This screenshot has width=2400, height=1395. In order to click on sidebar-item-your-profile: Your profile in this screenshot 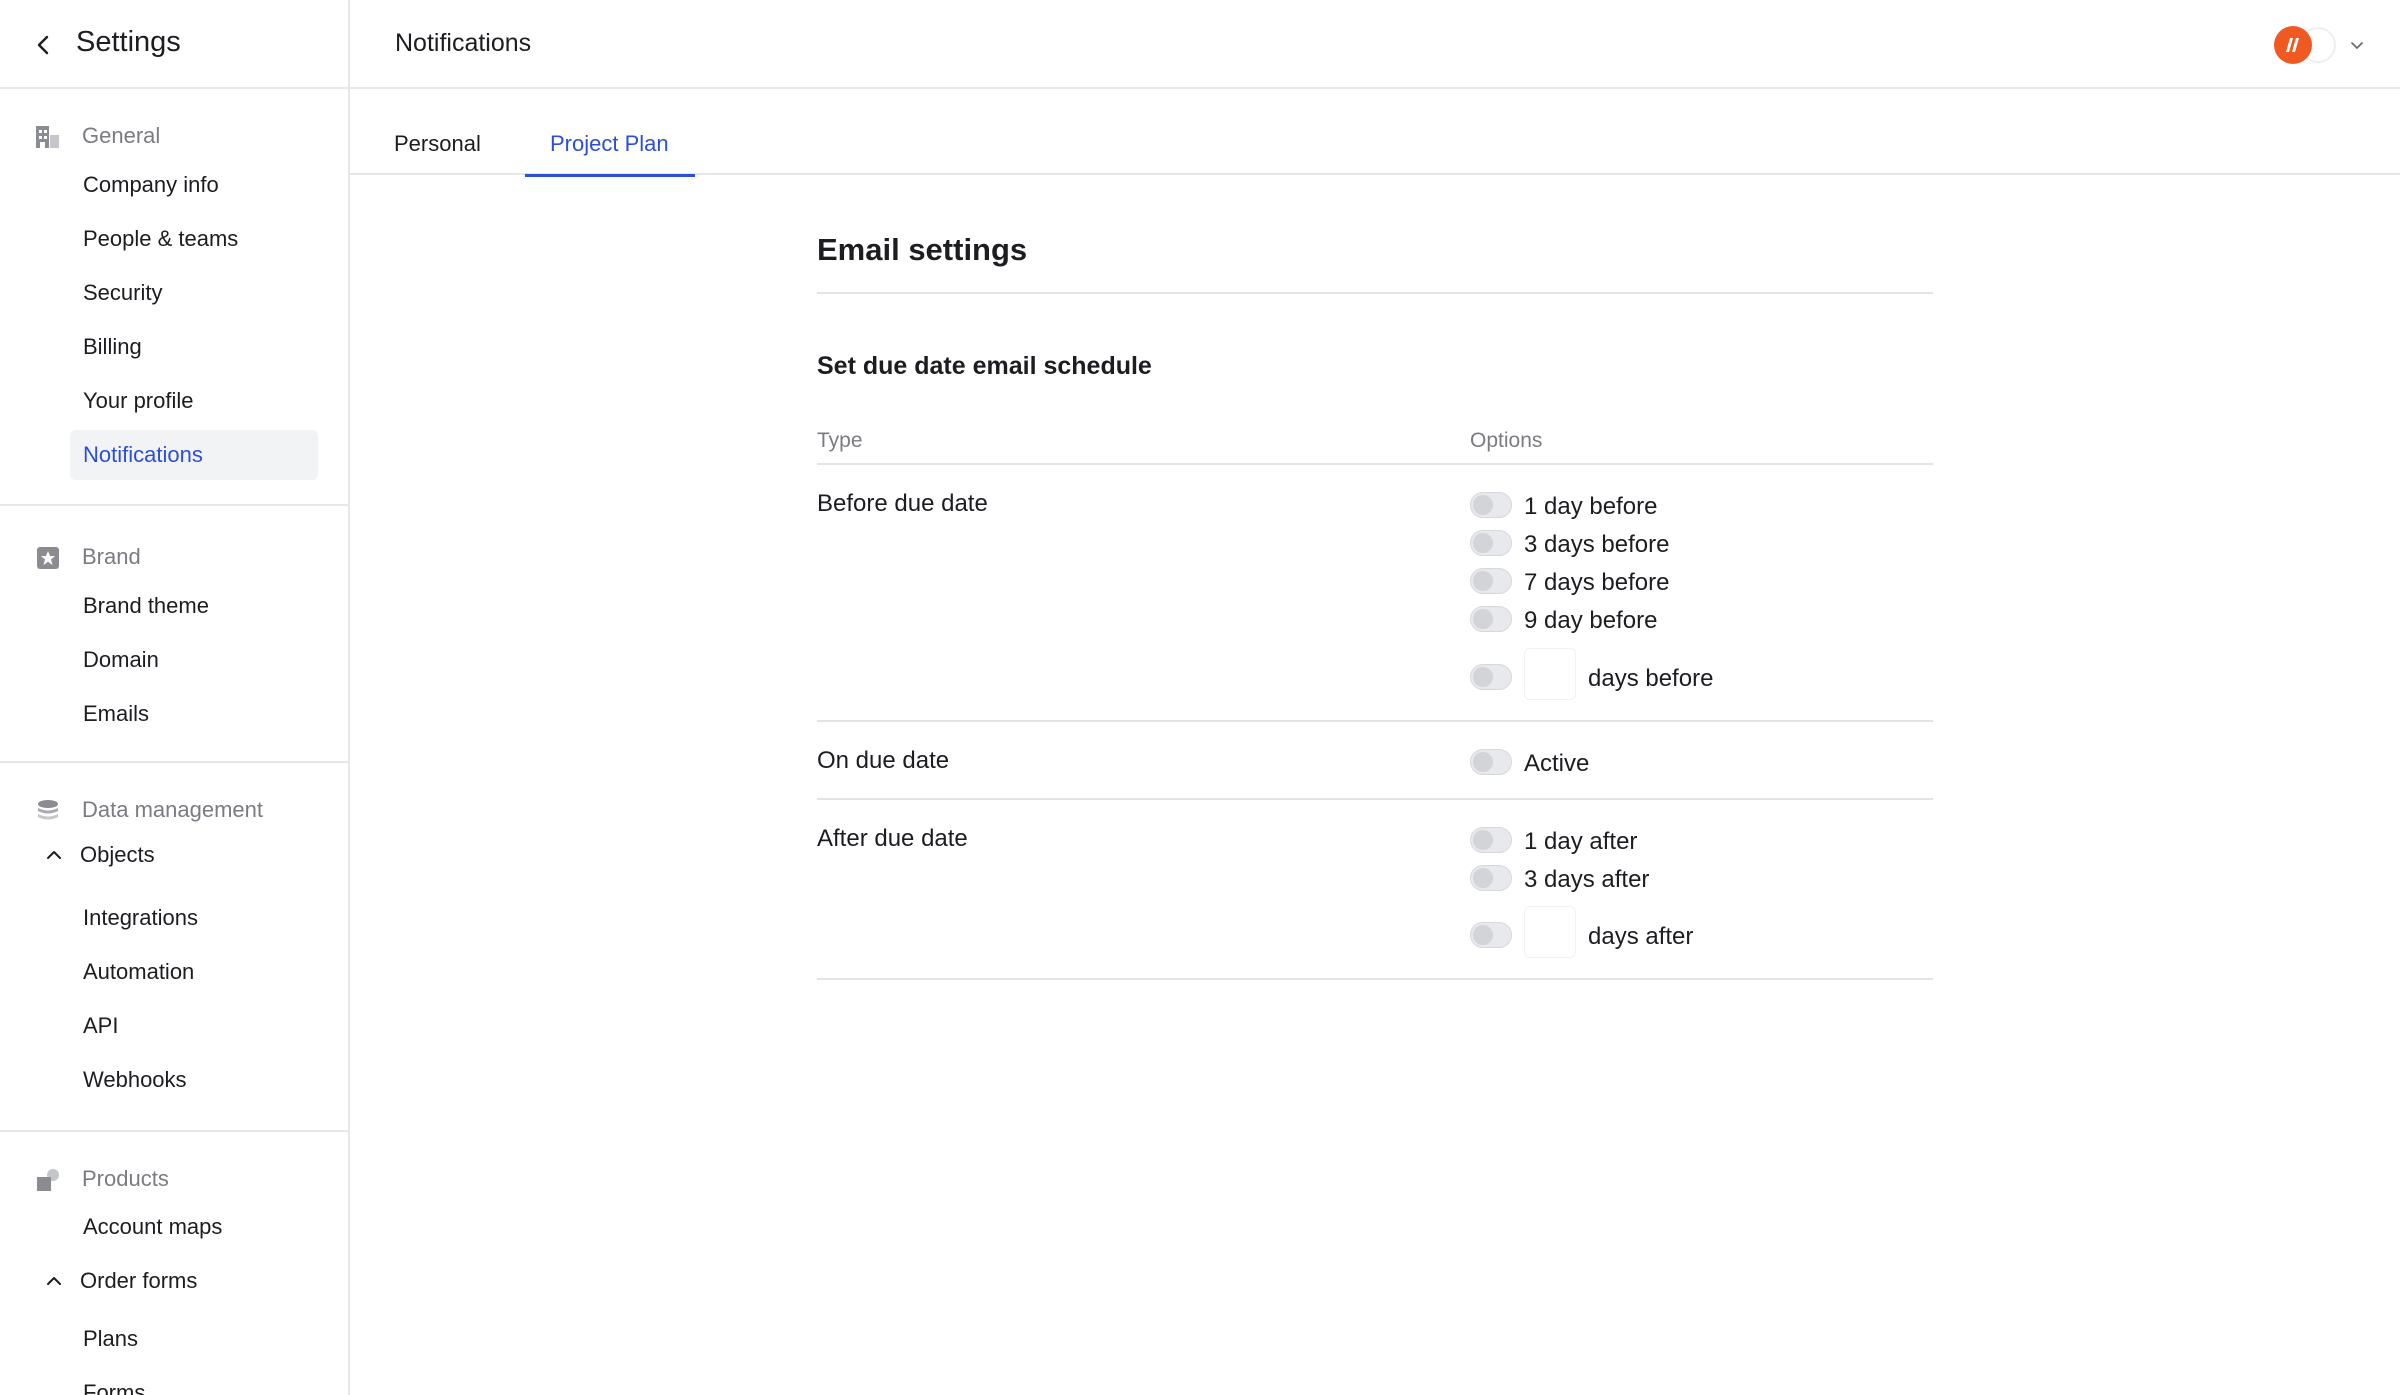, I will do `click(194, 401)`.